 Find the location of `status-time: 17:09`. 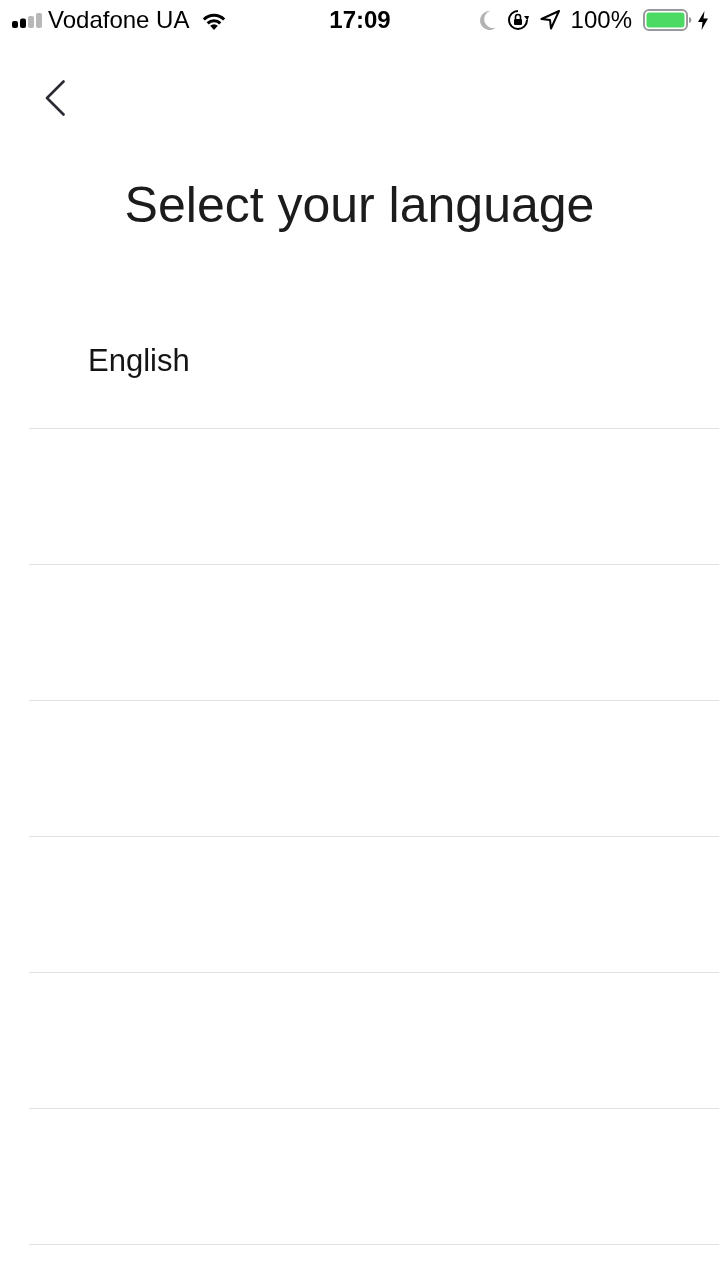

status-time: 17:09 is located at coordinates (360, 20).